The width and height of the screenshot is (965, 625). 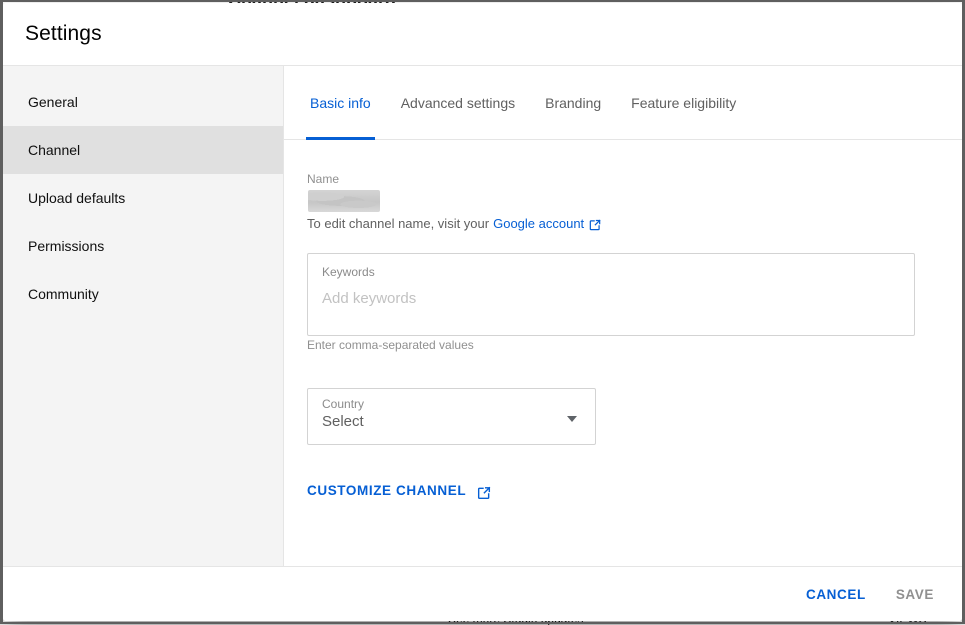 I want to click on keywords-placeholder: Add keywords, so click(x=611, y=298).